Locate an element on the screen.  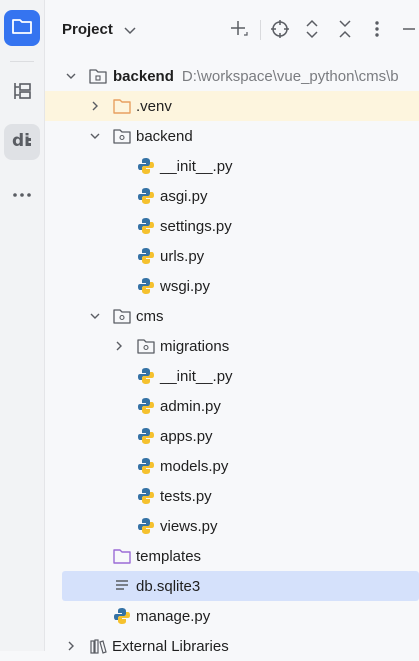
tree-item-label: settings.py is located at coordinates (196, 226).